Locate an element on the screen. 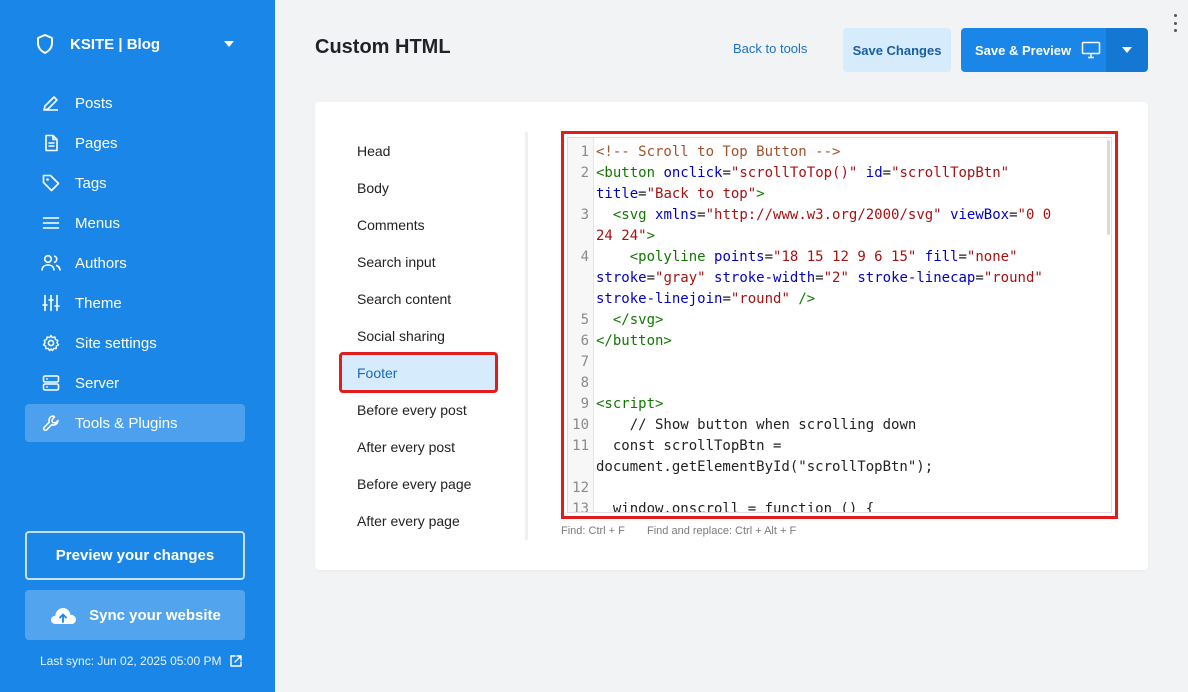 The height and width of the screenshot is (692, 1188). page-icon is located at coordinates (51, 143).